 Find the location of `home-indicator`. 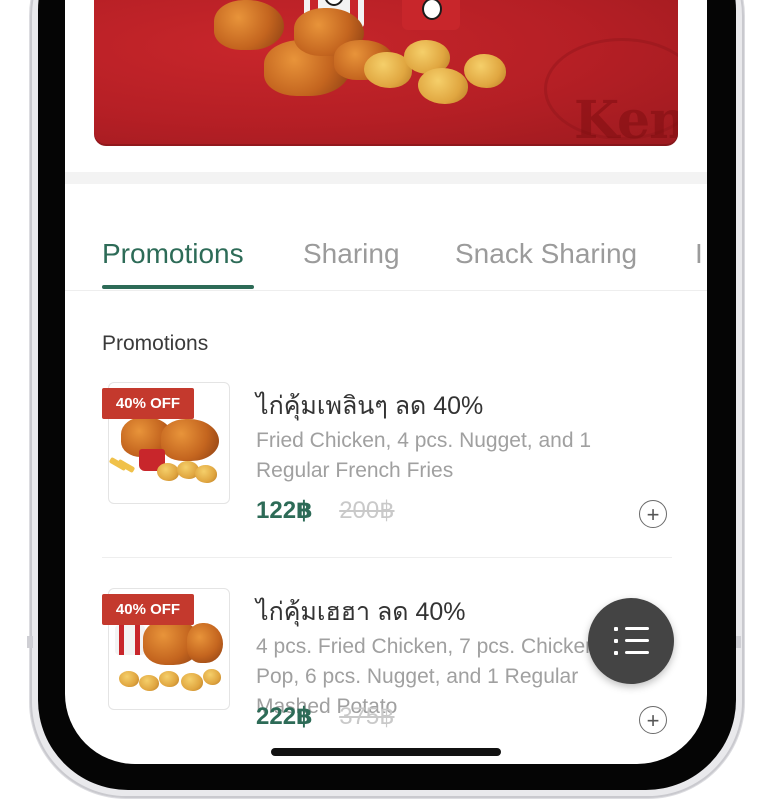

home-indicator is located at coordinates (386, 752).